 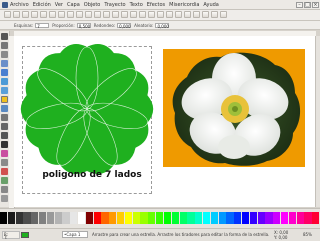 What do you see at coordinates (156, 5) in the screenshot?
I see `menu-efectos: Efectos` at bounding box center [156, 5].